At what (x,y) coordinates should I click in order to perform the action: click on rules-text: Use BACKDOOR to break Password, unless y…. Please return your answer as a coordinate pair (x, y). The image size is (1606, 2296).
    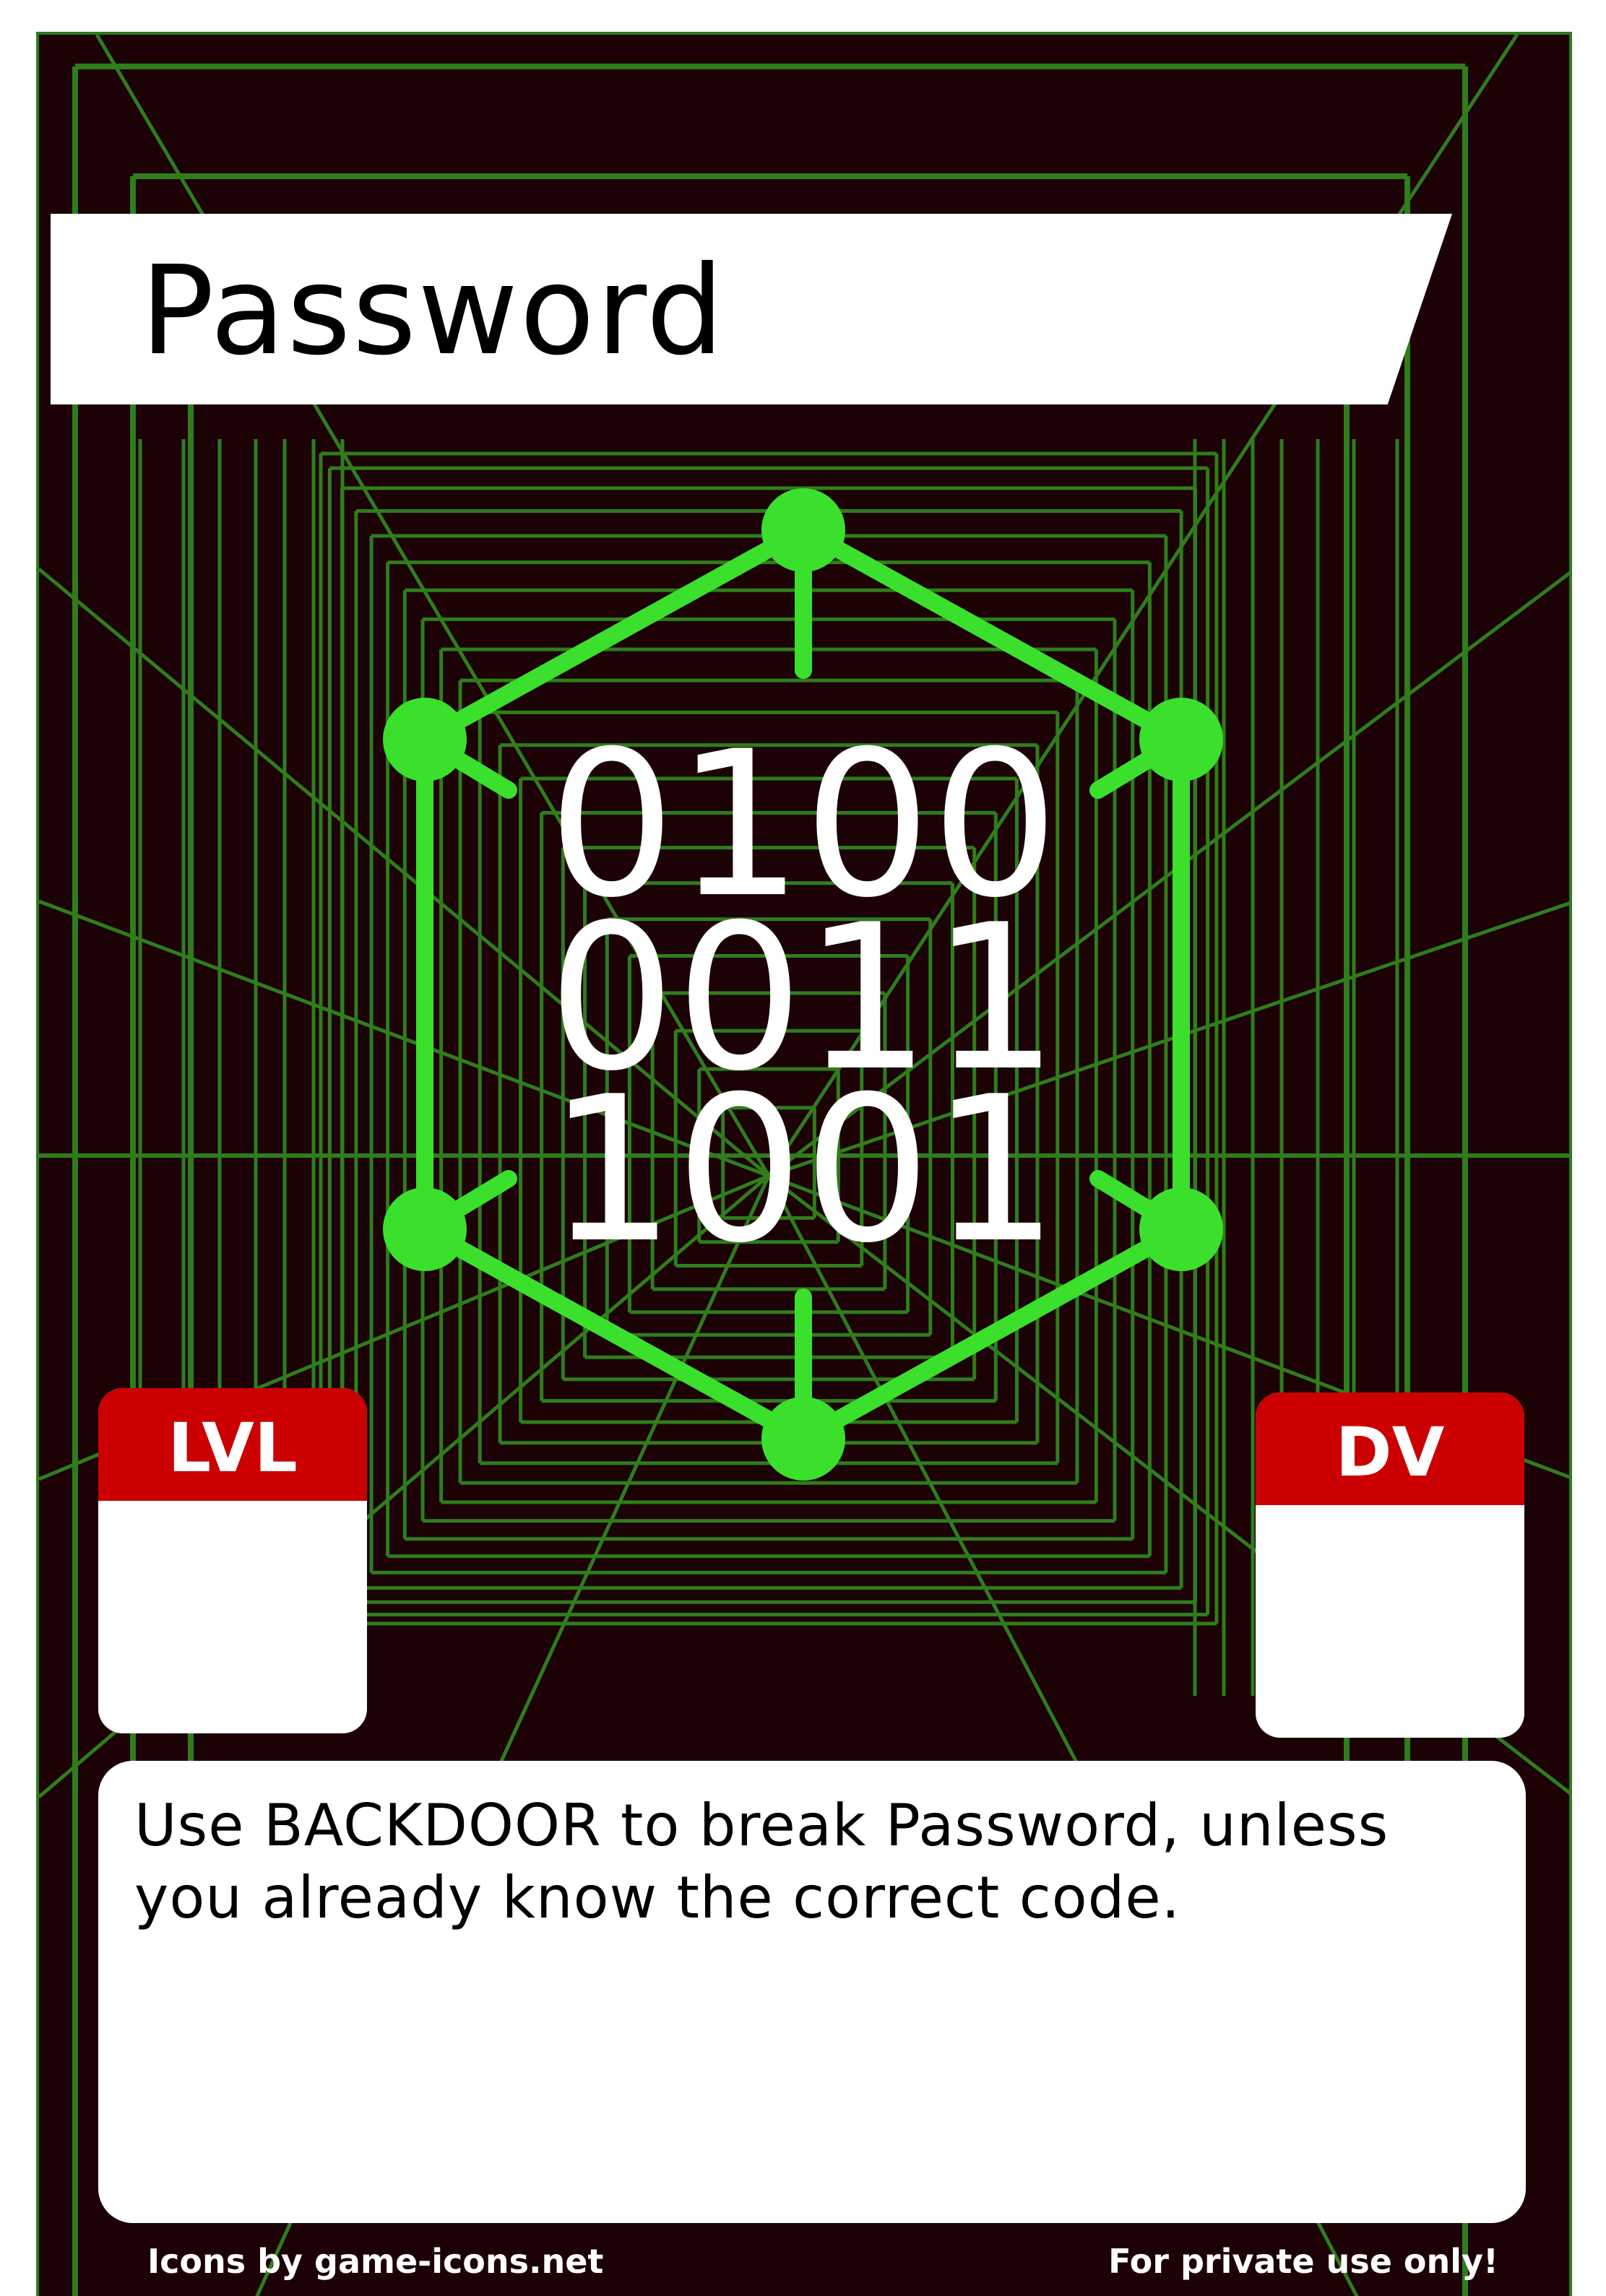
    Looking at the image, I should click on (761, 1861).